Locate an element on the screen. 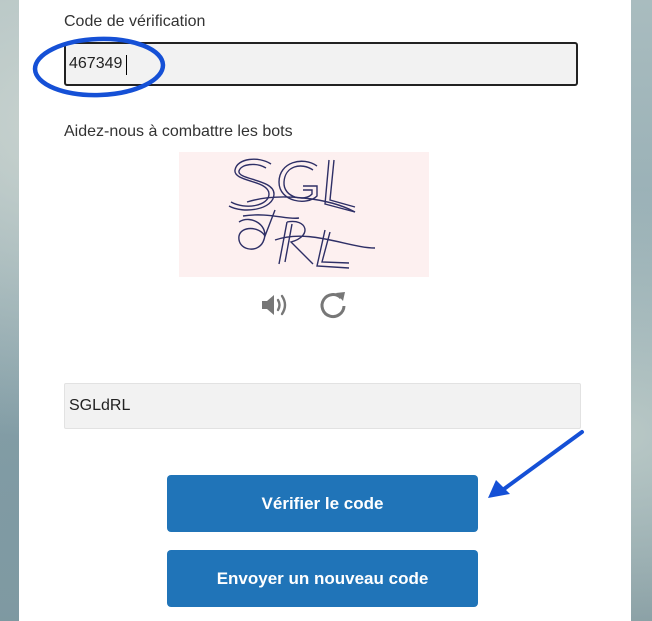 The image size is (652, 621). text-caret is located at coordinates (126, 65).